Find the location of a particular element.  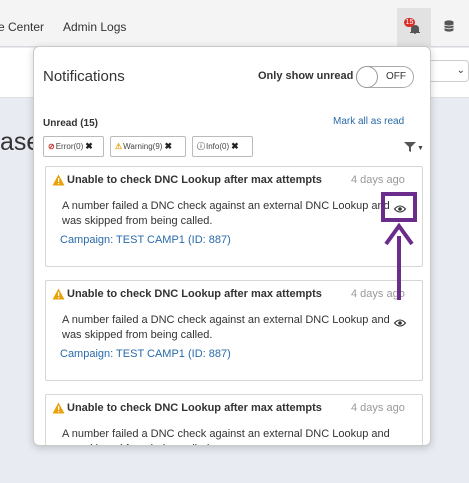

panel-title: Notifications is located at coordinates (84, 76).